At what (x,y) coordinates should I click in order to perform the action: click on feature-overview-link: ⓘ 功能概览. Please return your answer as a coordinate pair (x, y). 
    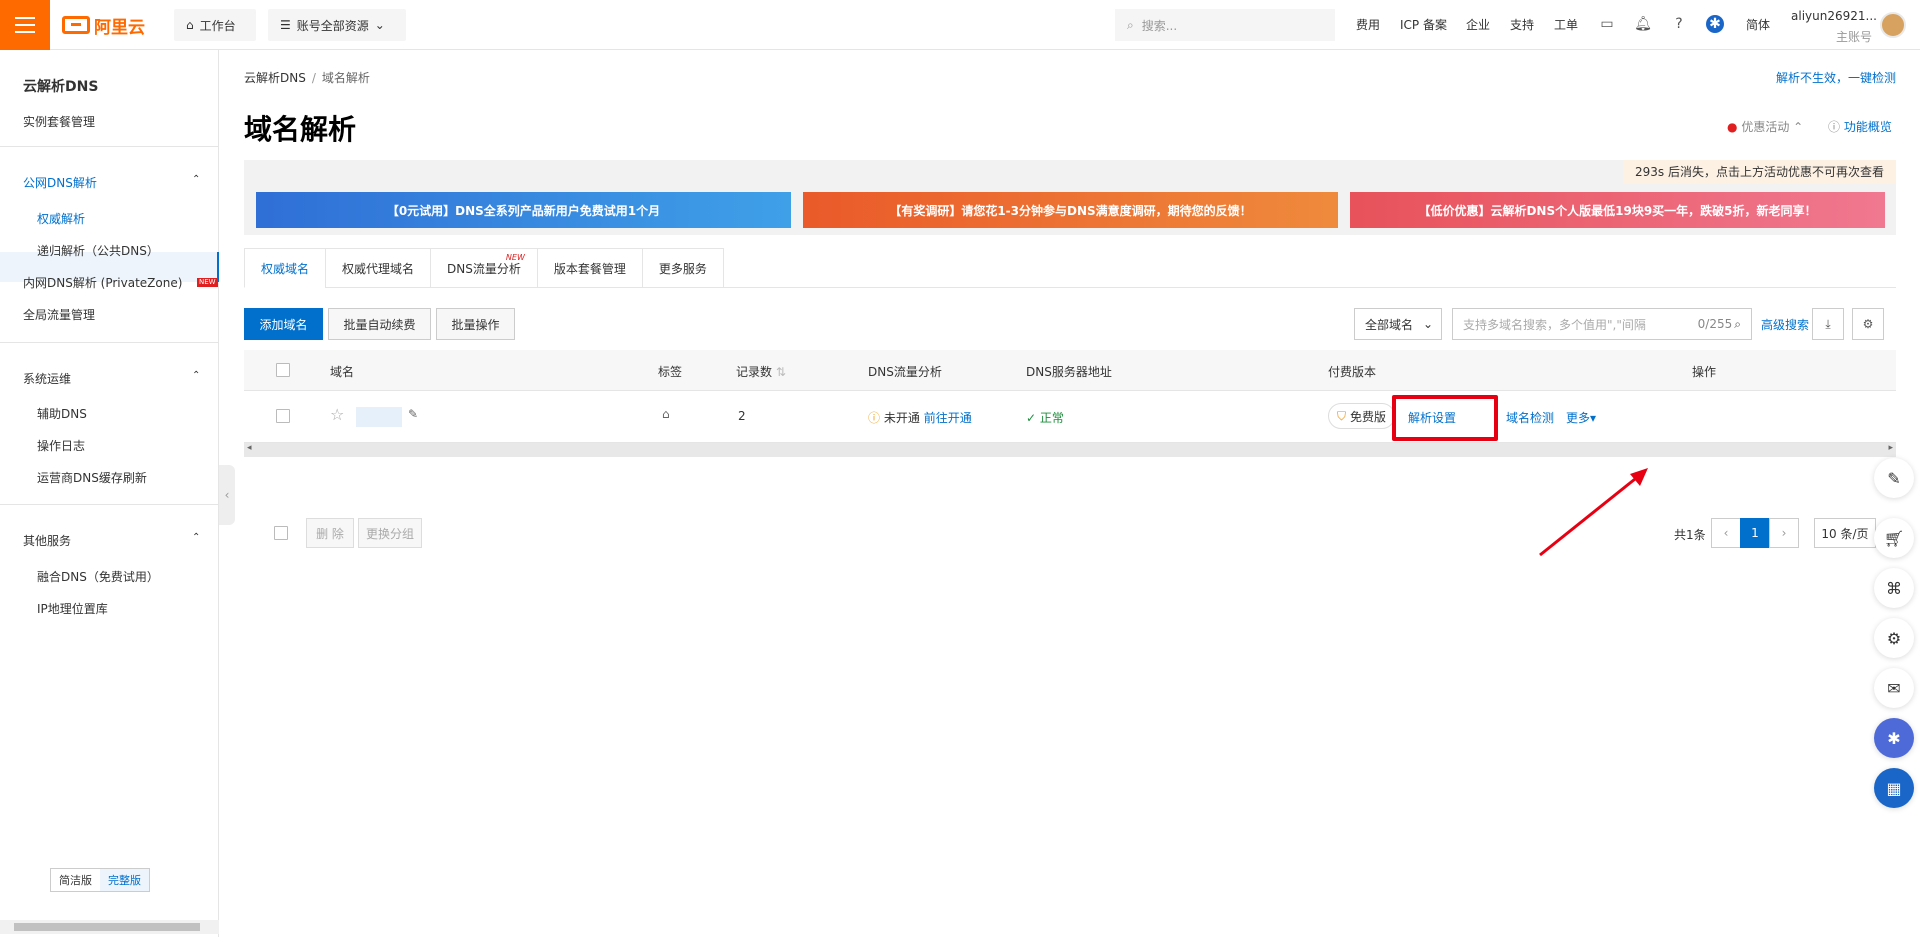
    Looking at the image, I should click on (1860, 126).